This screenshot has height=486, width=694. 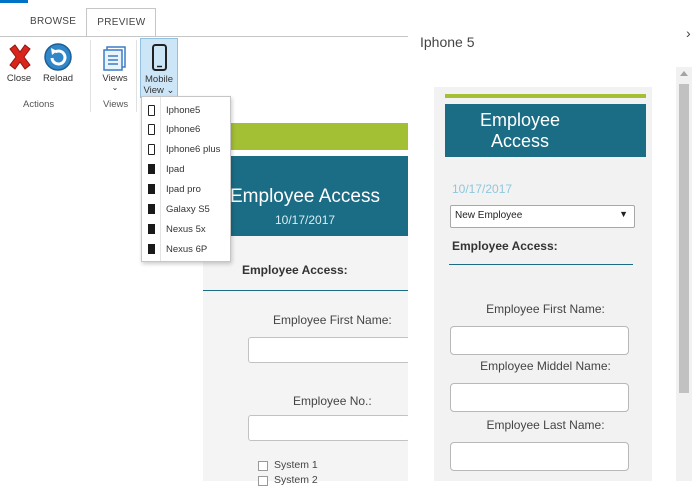 What do you see at coordinates (545, 366) in the screenshot?
I see `phone-middle-name-label: Employee Middel Name:` at bounding box center [545, 366].